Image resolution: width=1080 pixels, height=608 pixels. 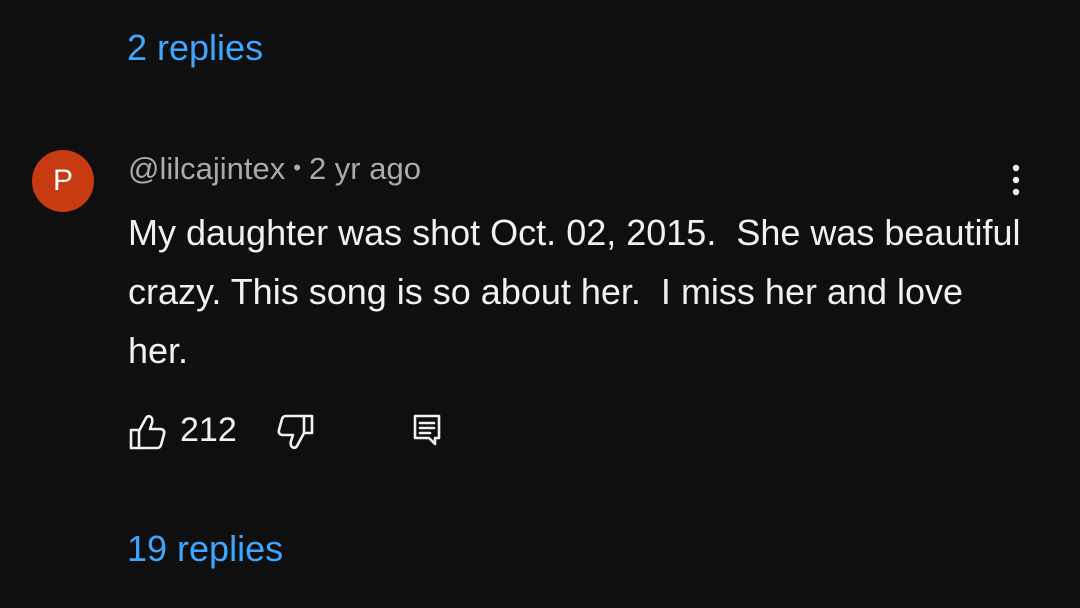 What do you see at coordinates (208, 430) in the screenshot?
I see `like-count: 212` at bounding box center [208, 430].